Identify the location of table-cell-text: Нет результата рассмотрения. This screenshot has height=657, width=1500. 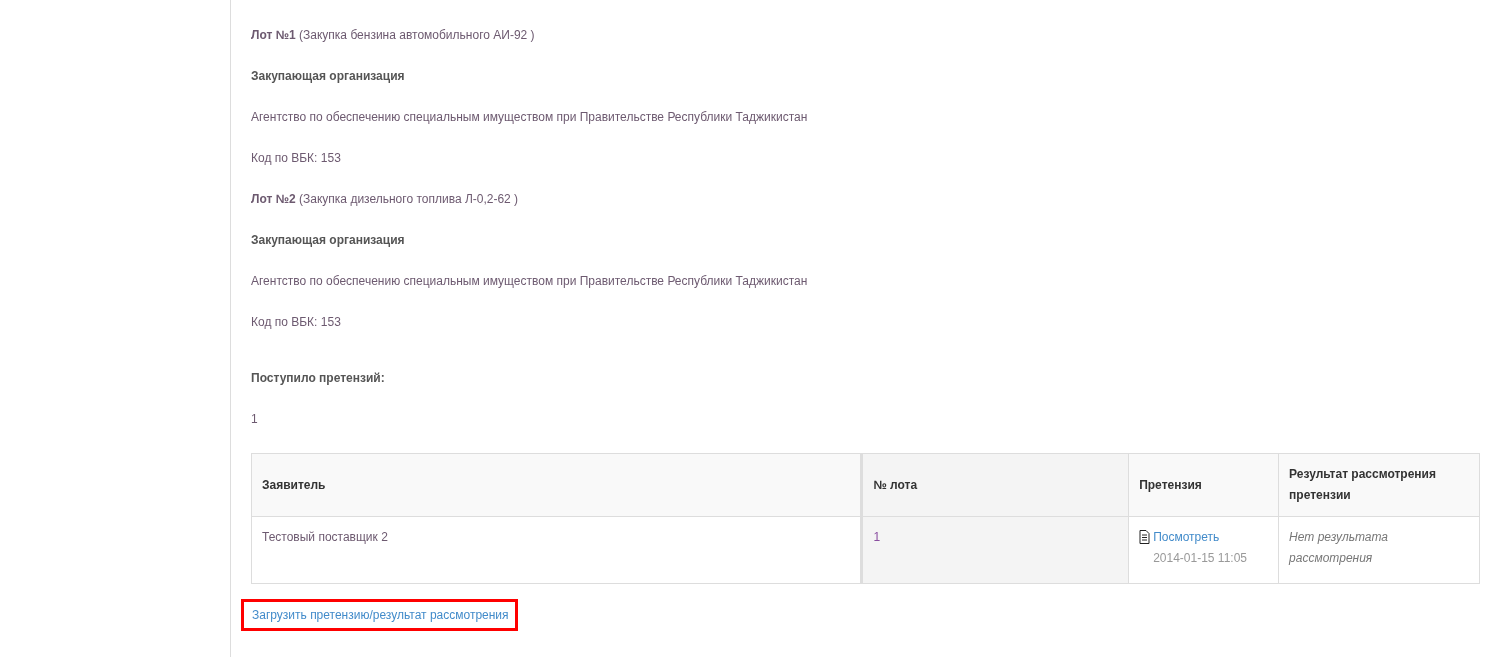
(1339, 548).